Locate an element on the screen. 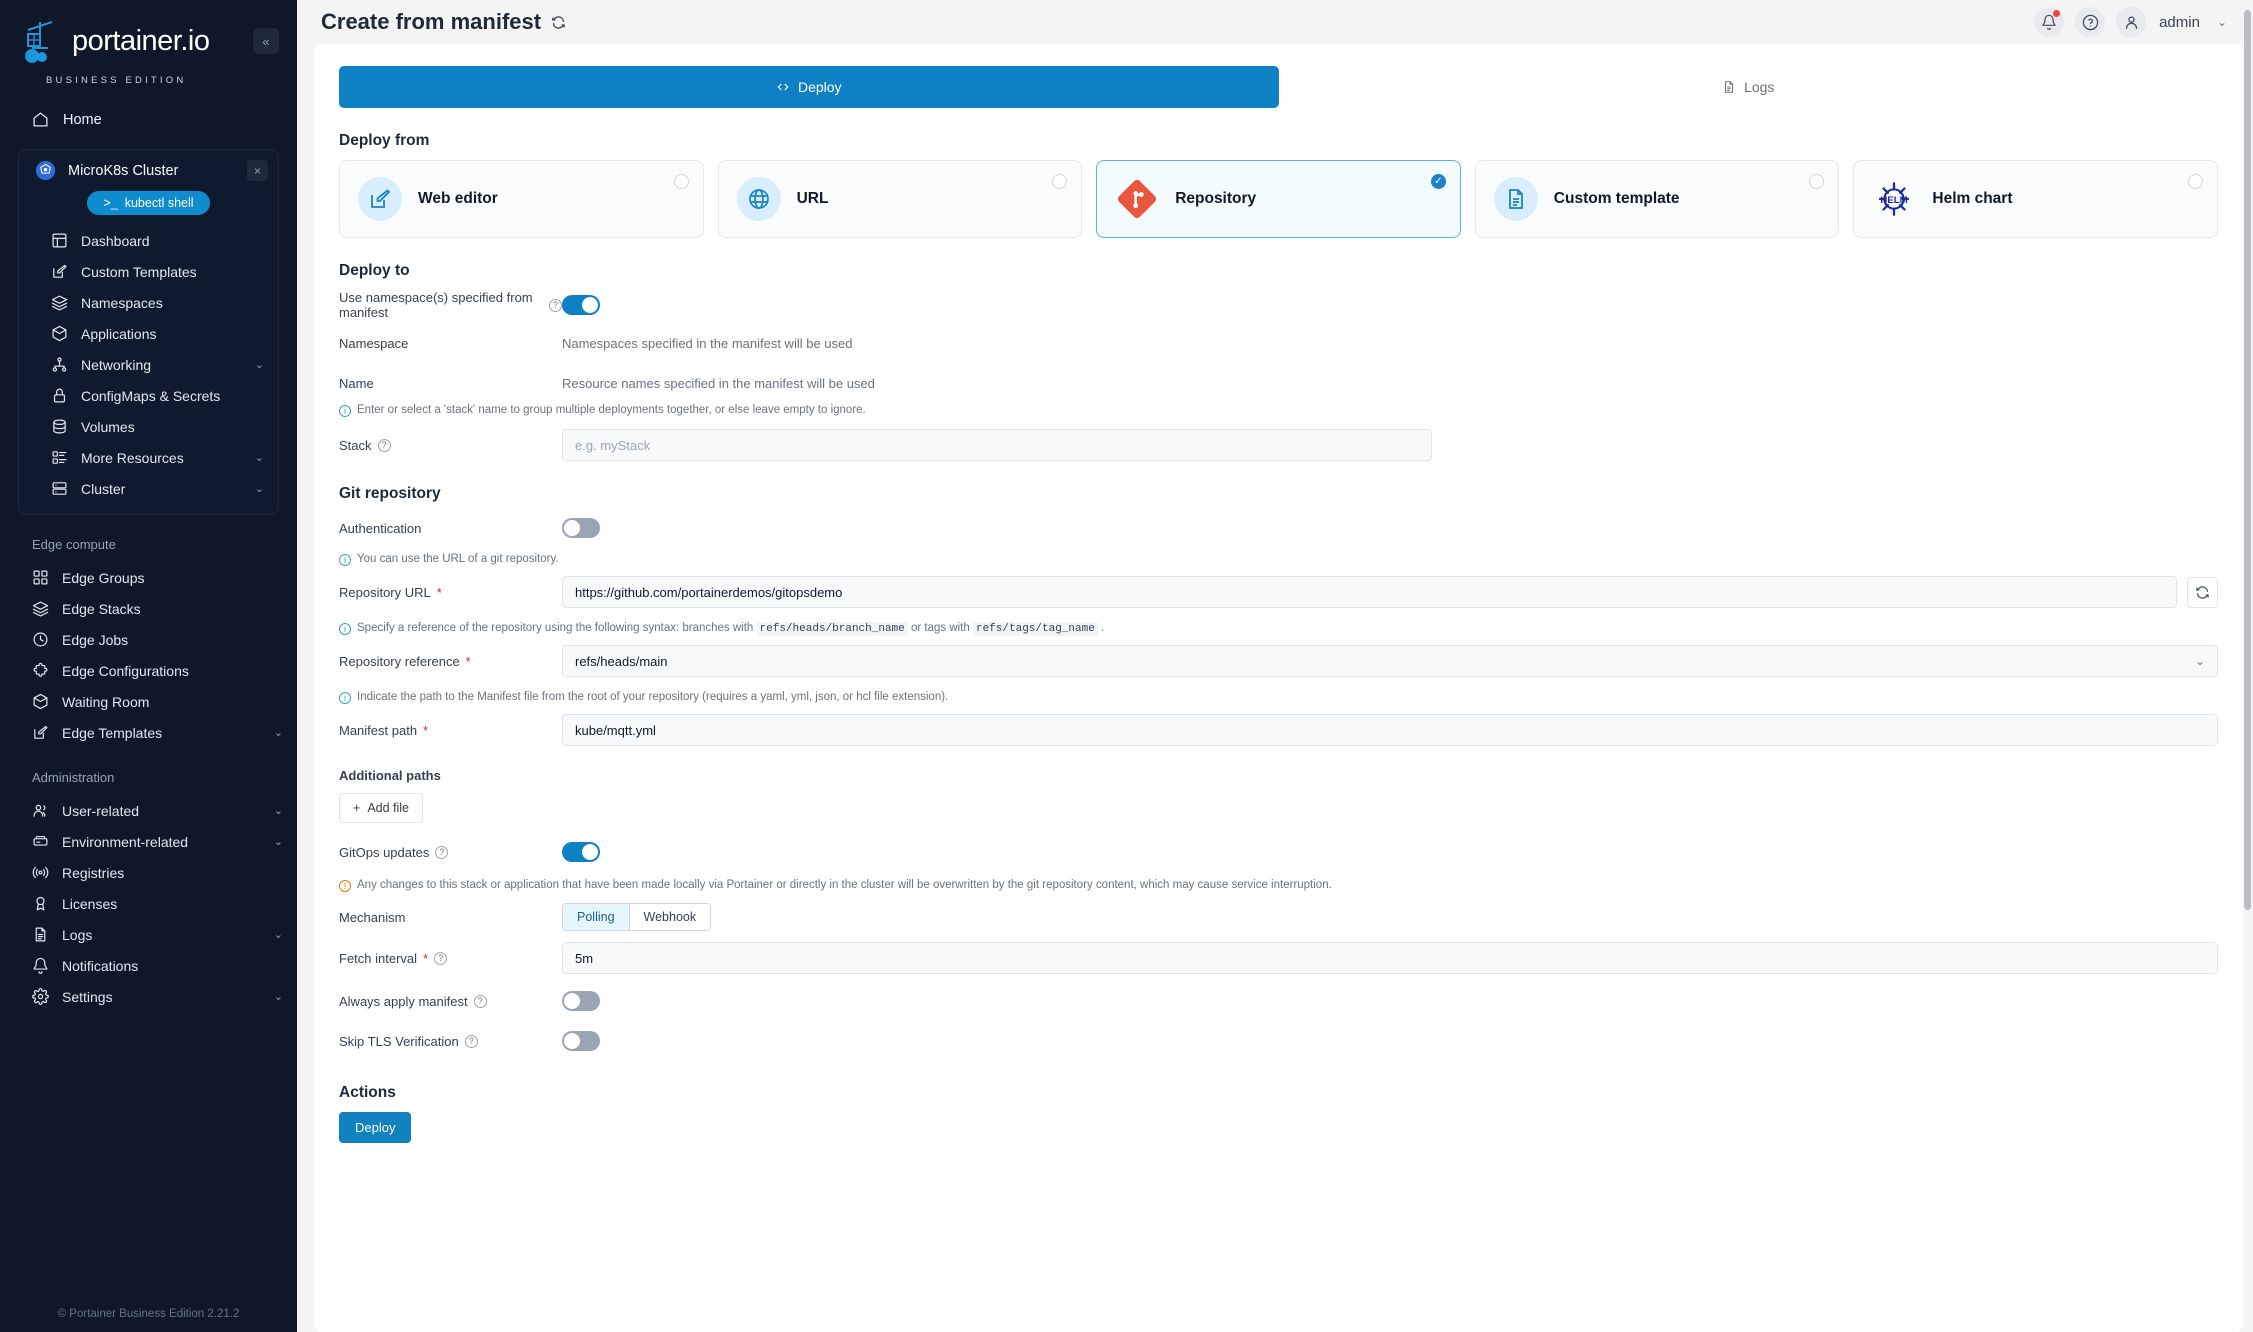 Image resolution: width=2253 pixels, height=1332 pixels. sidebar-item-licenses: Licenses is located at coordinates (148, 903).